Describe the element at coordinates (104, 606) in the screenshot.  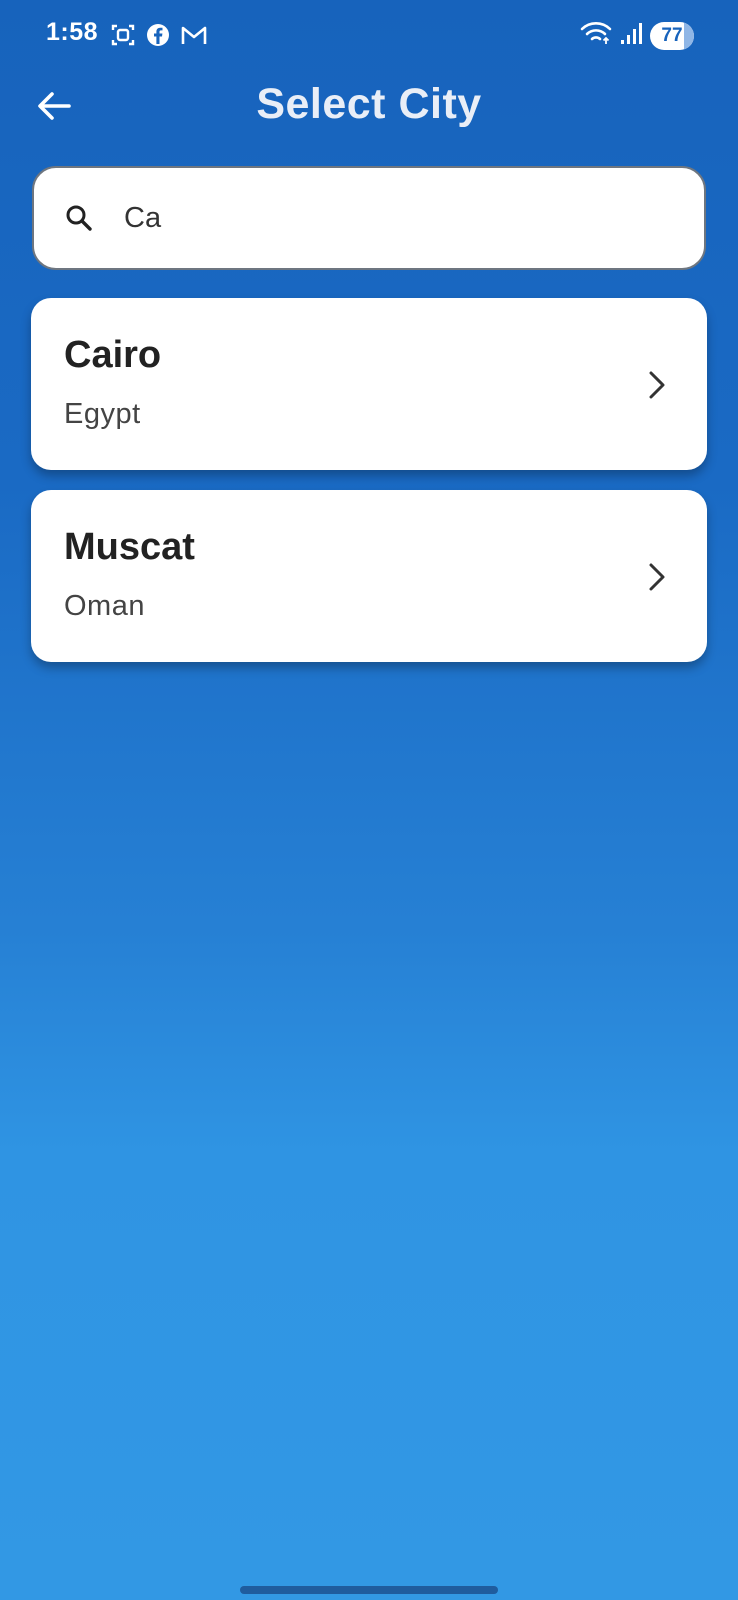
I see `country-name: Oman` at that location.